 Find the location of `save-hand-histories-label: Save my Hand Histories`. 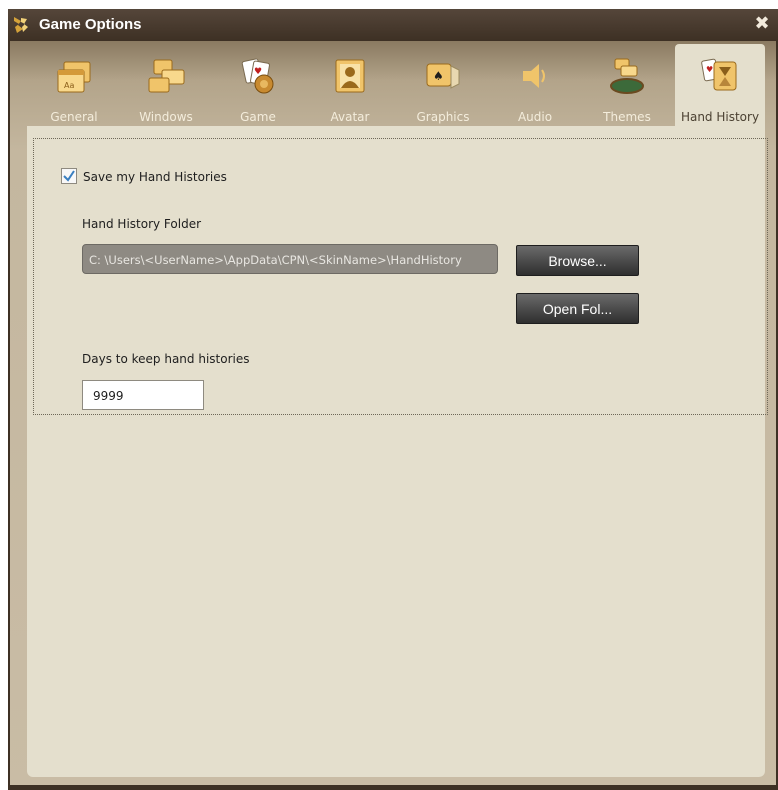

save-hand-histories-label: Save my Hand Histories is located at coordinates (155, 177).